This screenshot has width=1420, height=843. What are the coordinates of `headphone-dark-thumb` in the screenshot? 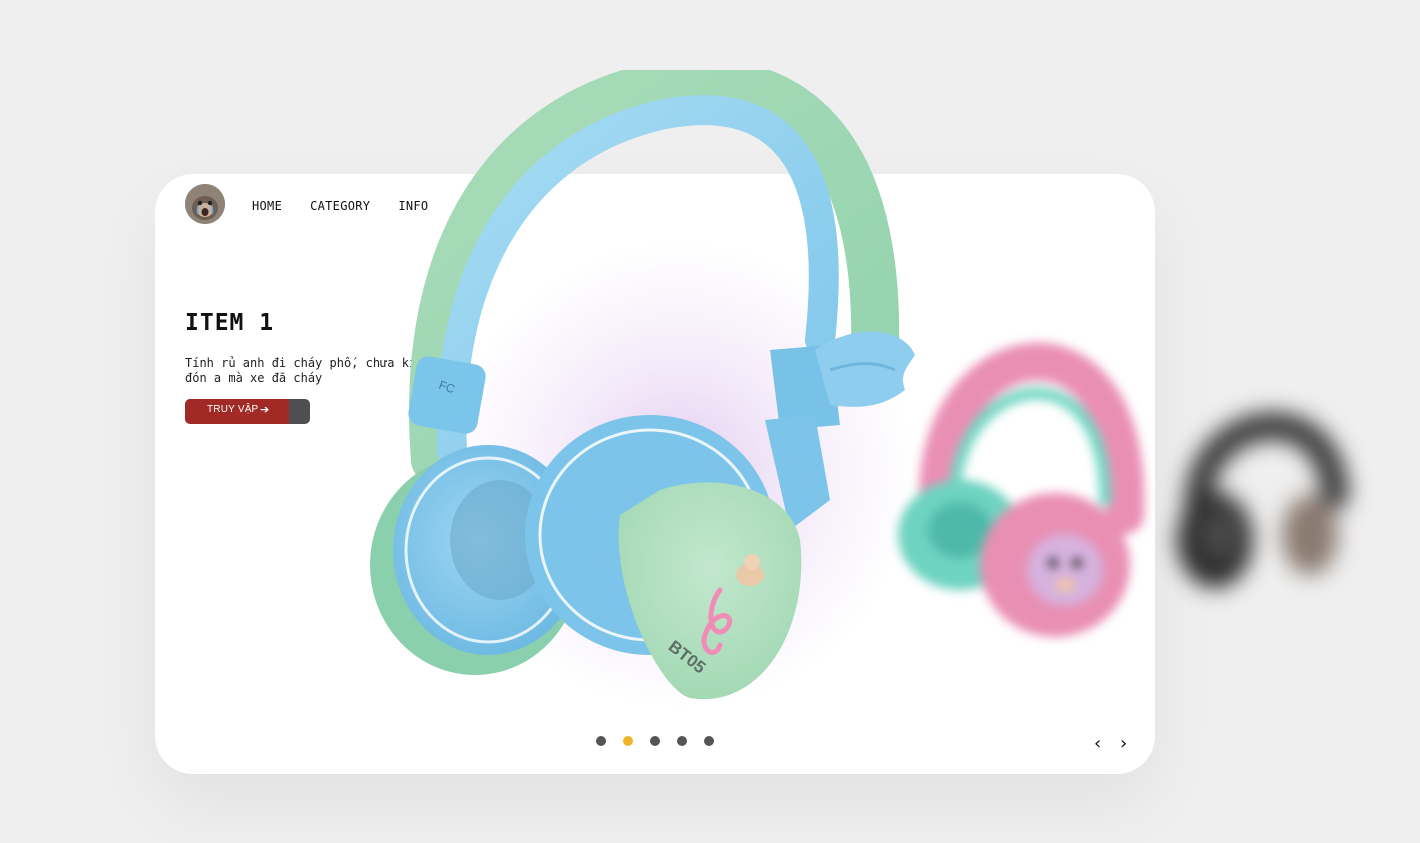 It's located at (1260, 490).